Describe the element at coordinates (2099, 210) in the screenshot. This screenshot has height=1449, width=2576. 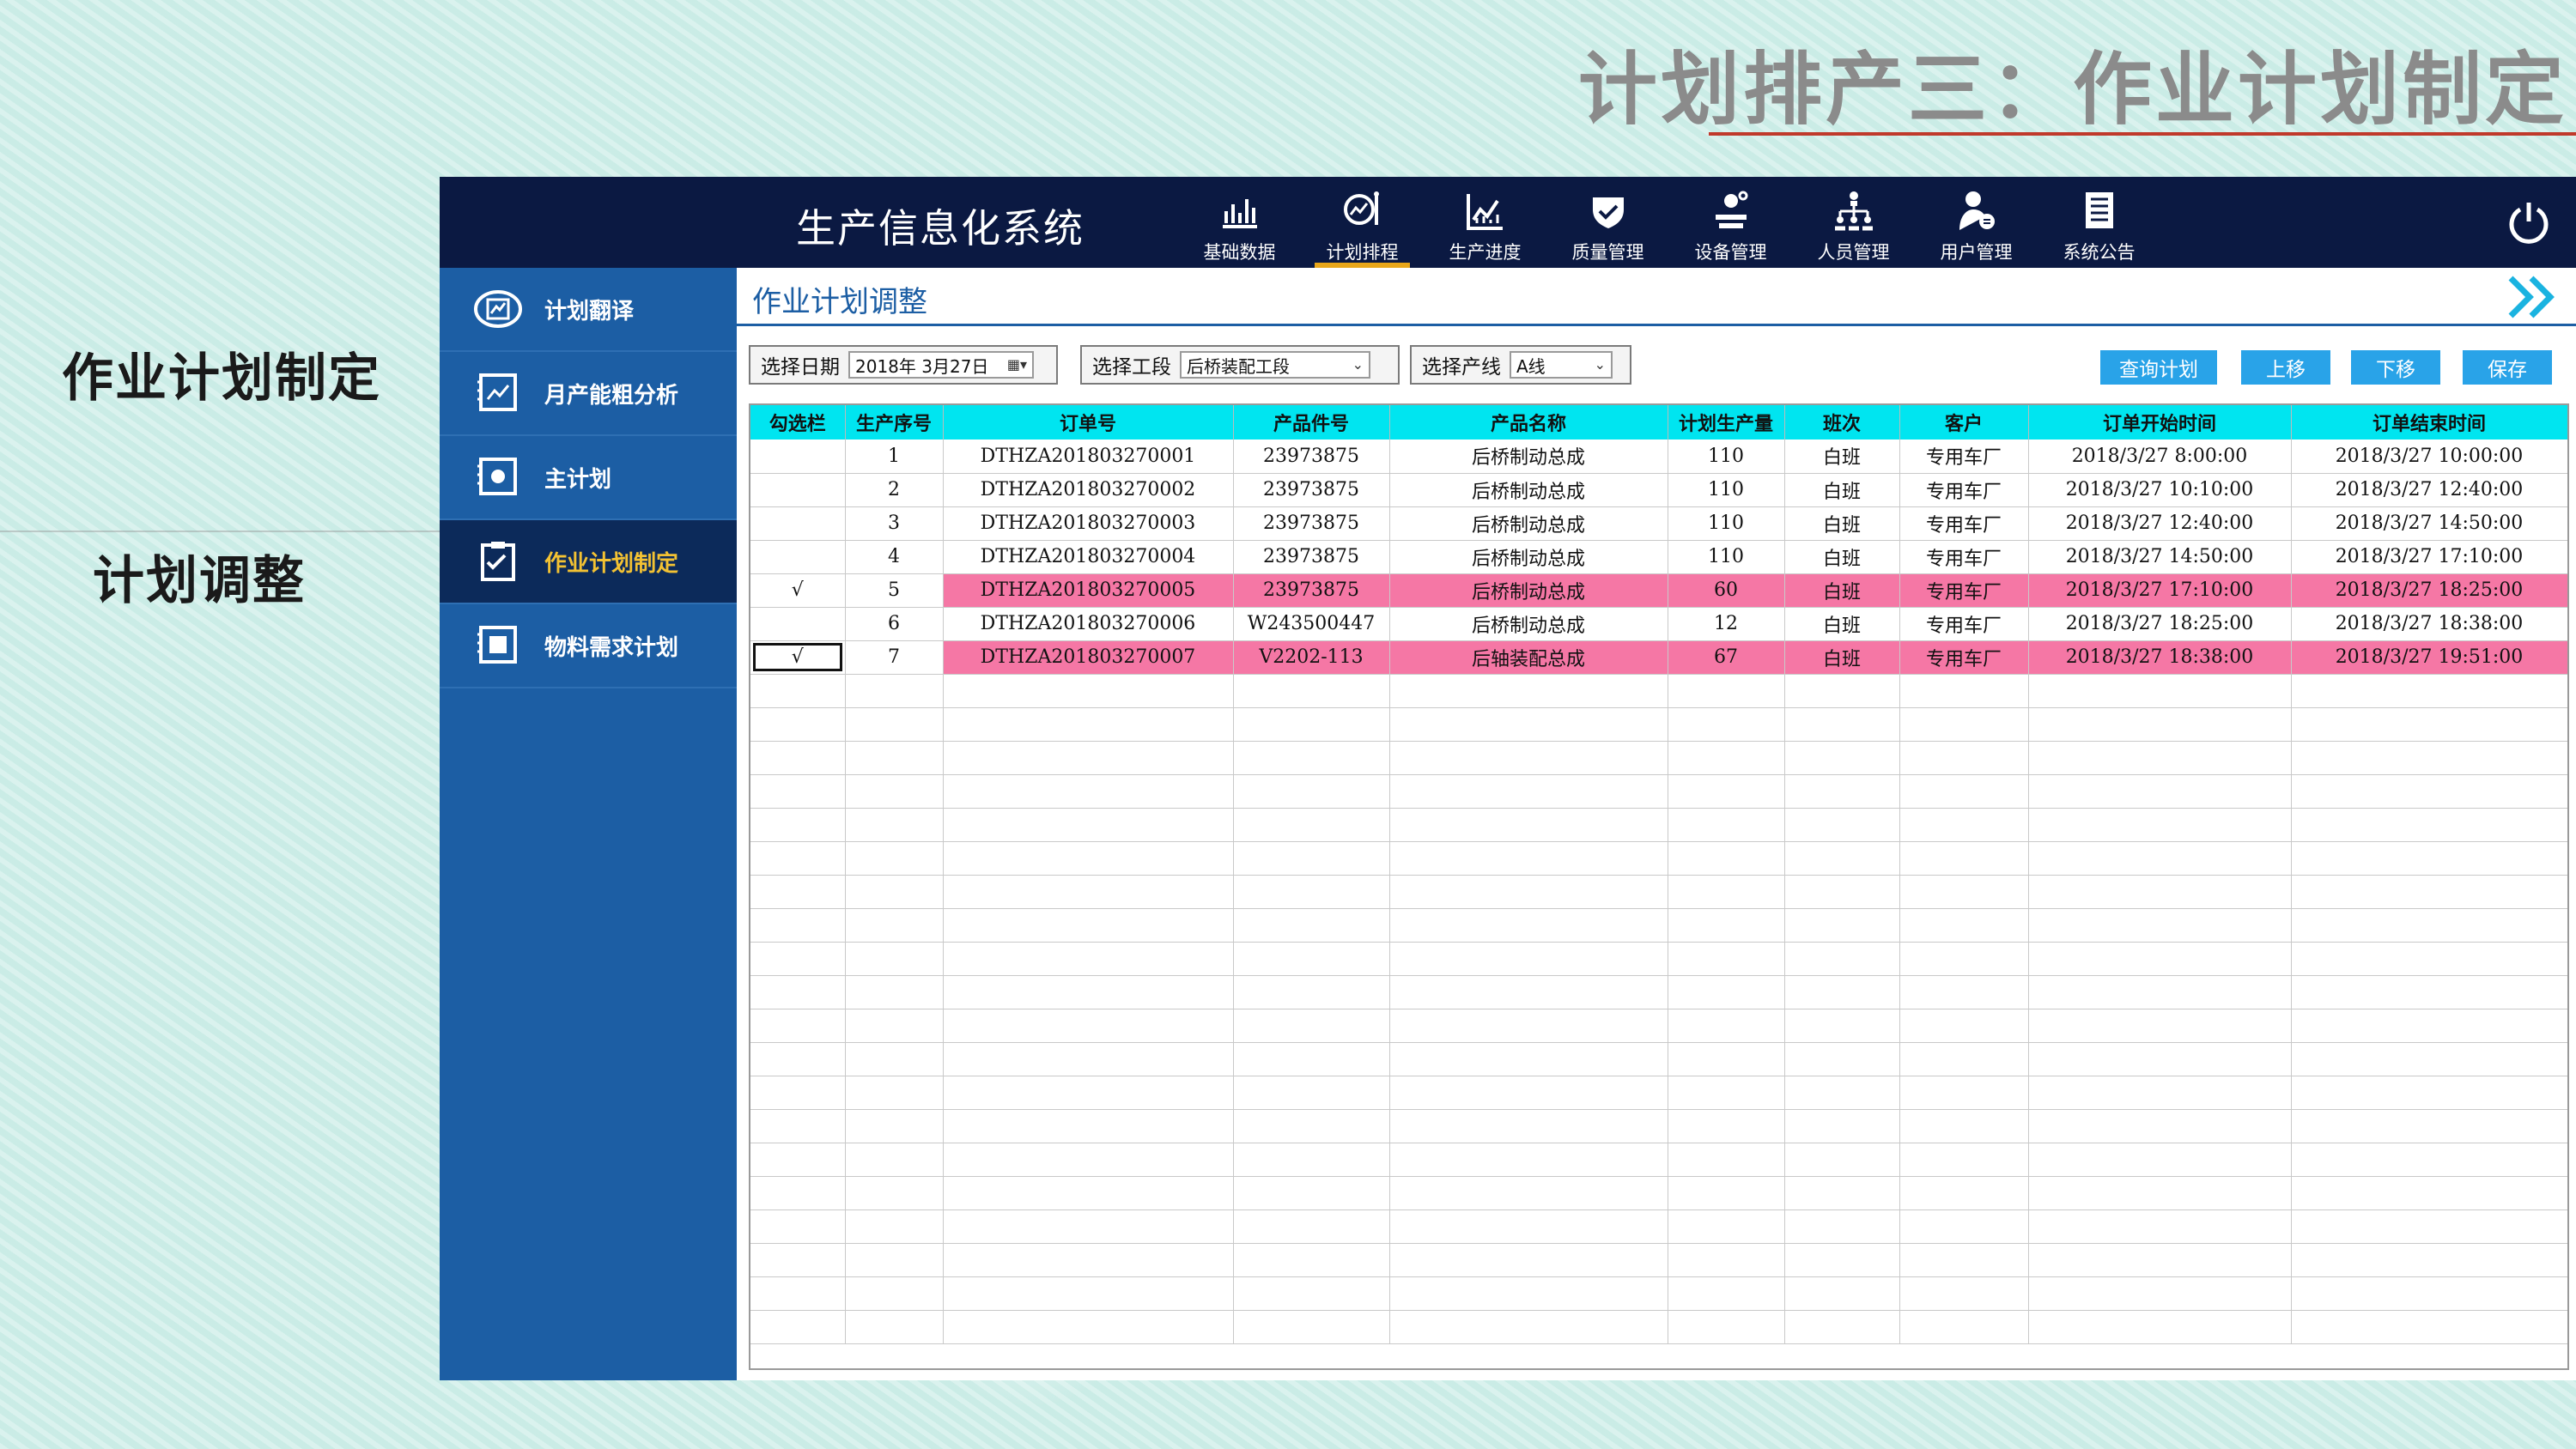
I see `notice-icon` at that location.